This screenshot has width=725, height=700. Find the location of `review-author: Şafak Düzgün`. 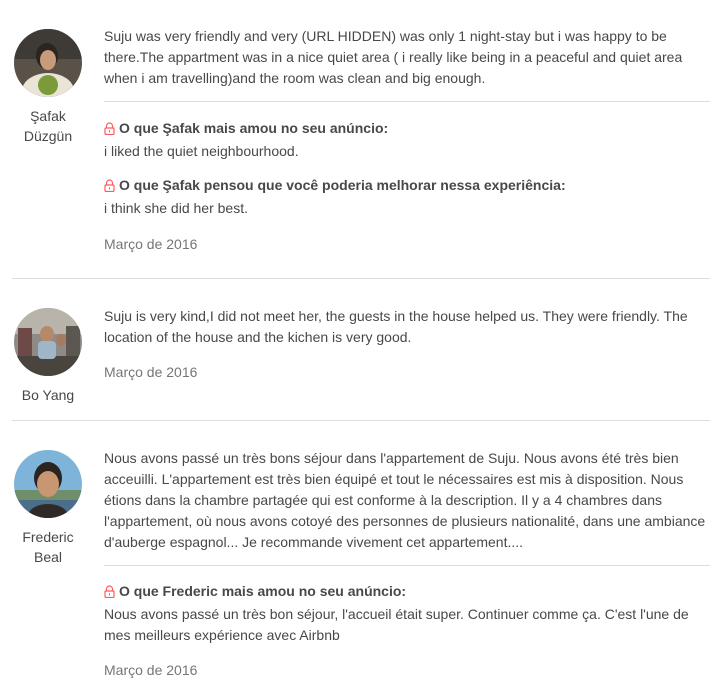

review-author: Şafak Düzgün is located at coordinates (48, 87).